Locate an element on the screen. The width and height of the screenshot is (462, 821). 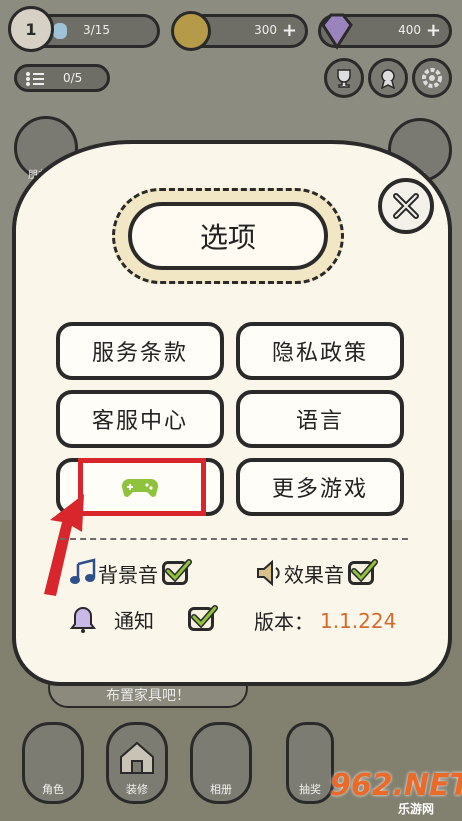
gem-value: 400 is located at coordinates (409, 30).